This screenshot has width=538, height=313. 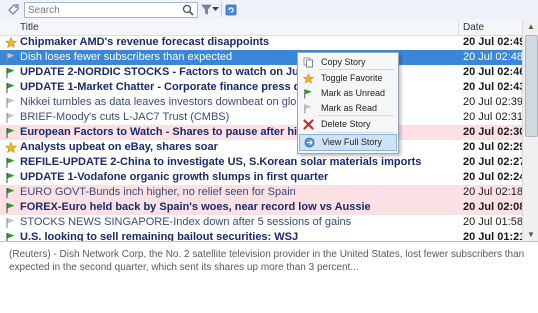 I want to click on delete-icon, so click(x=308, y=124).